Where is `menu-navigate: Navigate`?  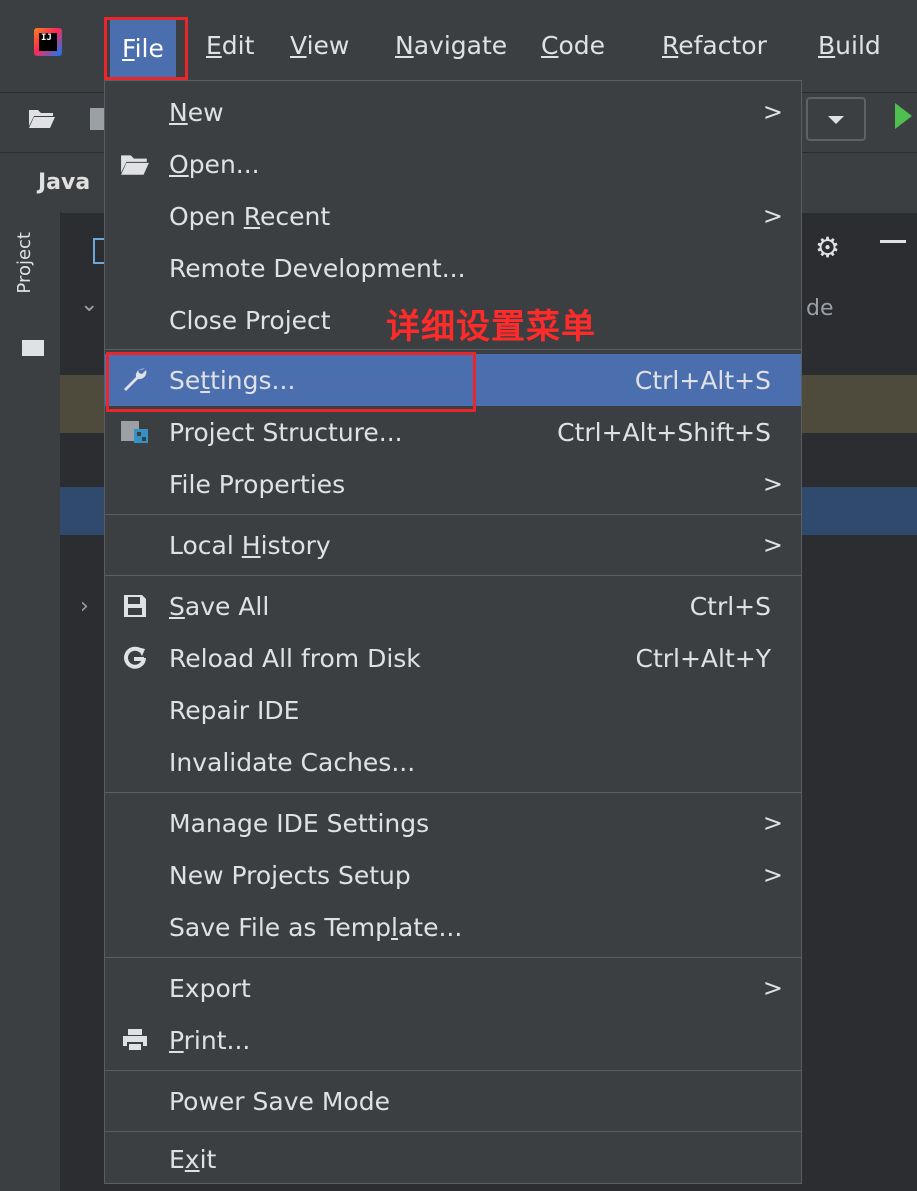 menu-navigate: Navigate is located at coordinates (451, 46).